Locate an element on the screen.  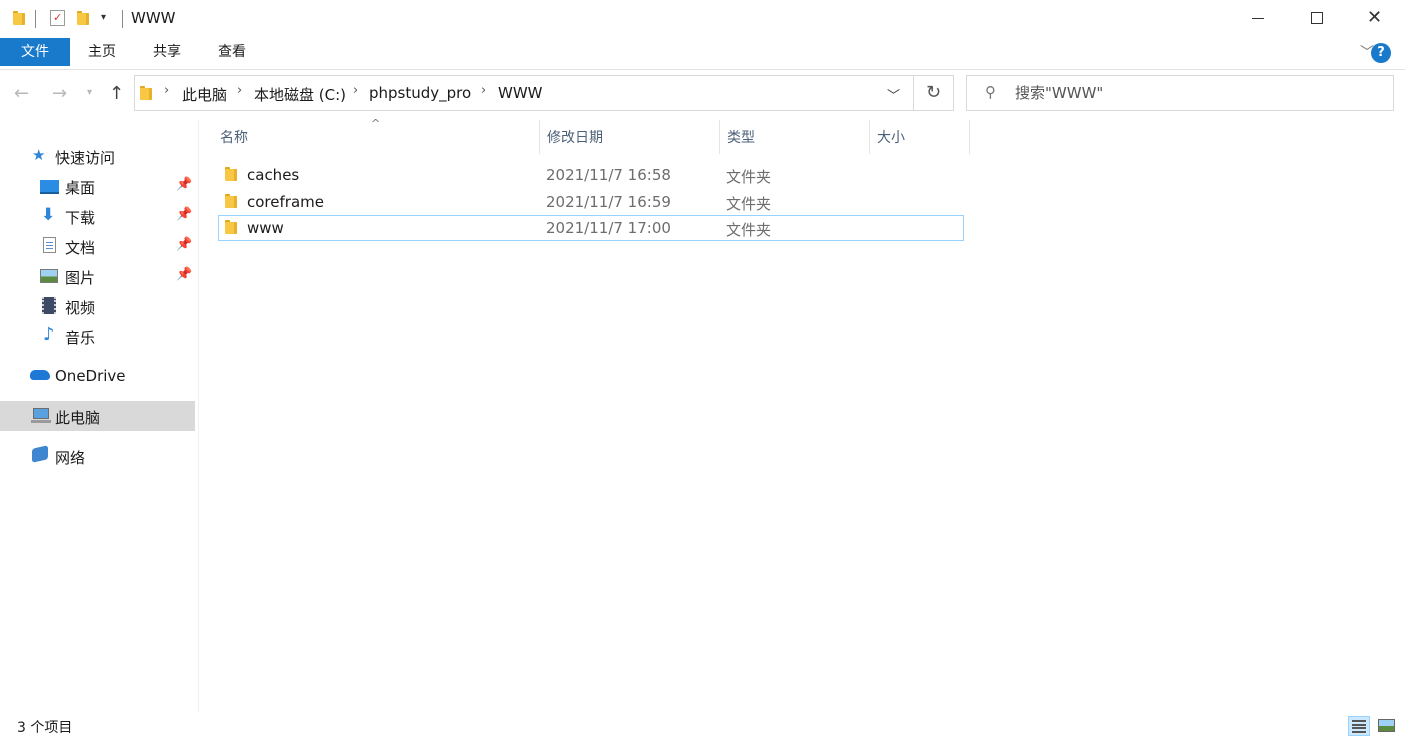
computer-base-icon is located at coordinates (41, 421).